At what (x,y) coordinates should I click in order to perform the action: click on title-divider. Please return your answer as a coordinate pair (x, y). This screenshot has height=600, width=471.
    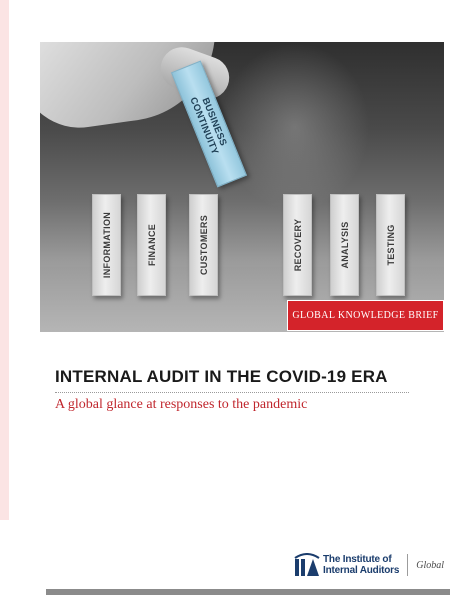
    Looking at the image, I should click on (232, 392).